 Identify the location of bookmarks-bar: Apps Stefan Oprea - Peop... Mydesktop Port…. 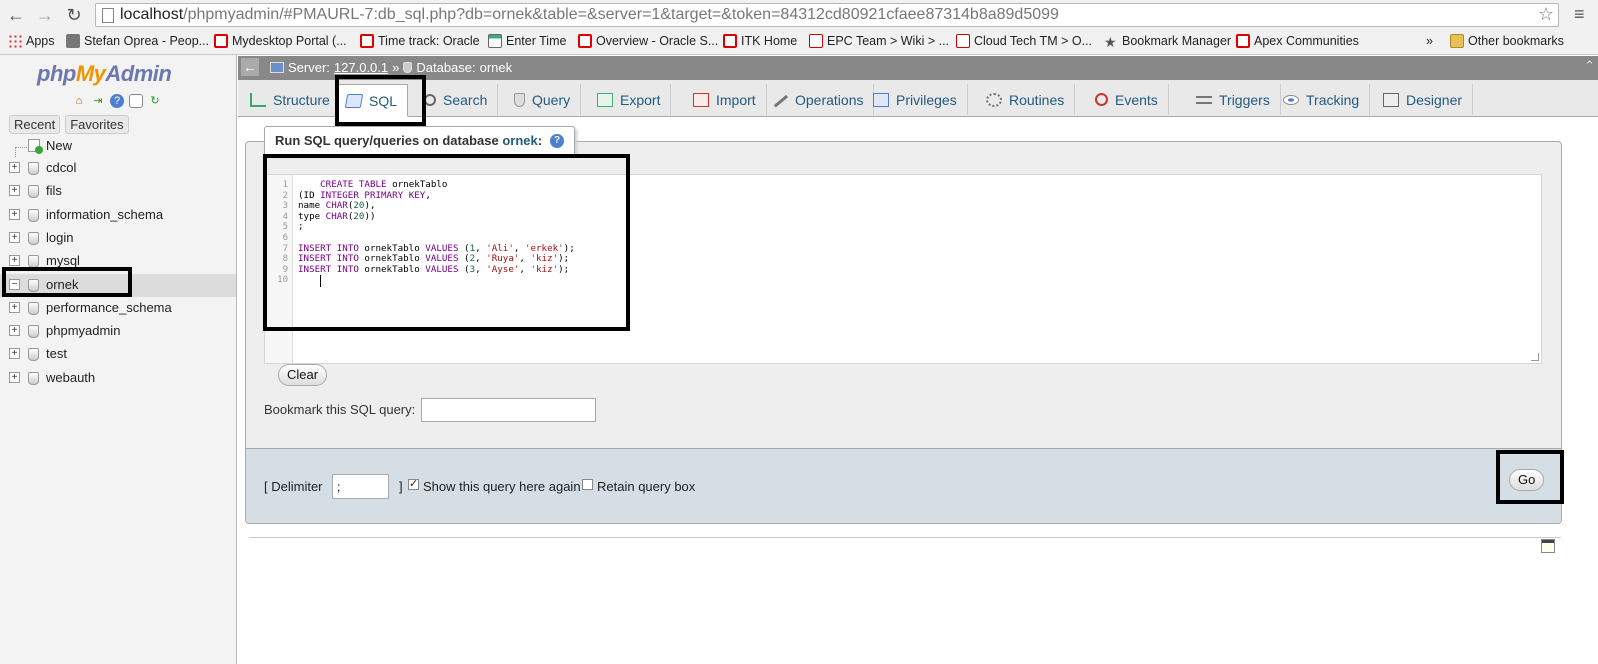
(799, 42).